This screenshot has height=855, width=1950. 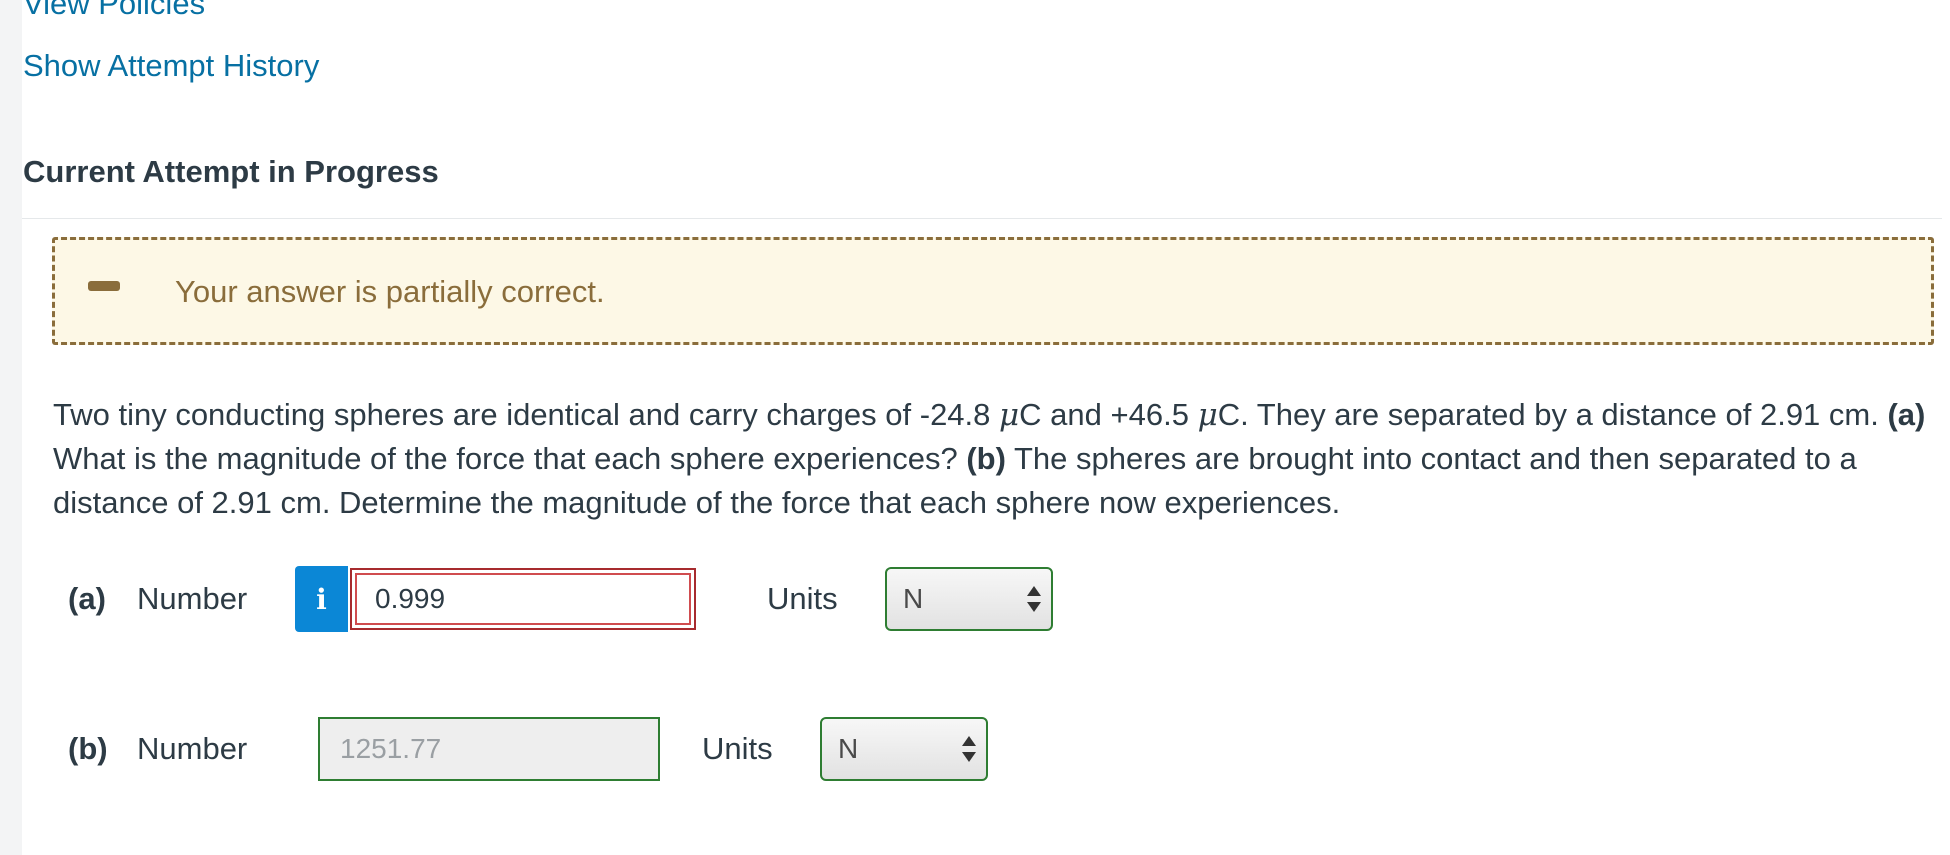 I want to click on number-input-b: 1251.77, so click(x=489, y=749).